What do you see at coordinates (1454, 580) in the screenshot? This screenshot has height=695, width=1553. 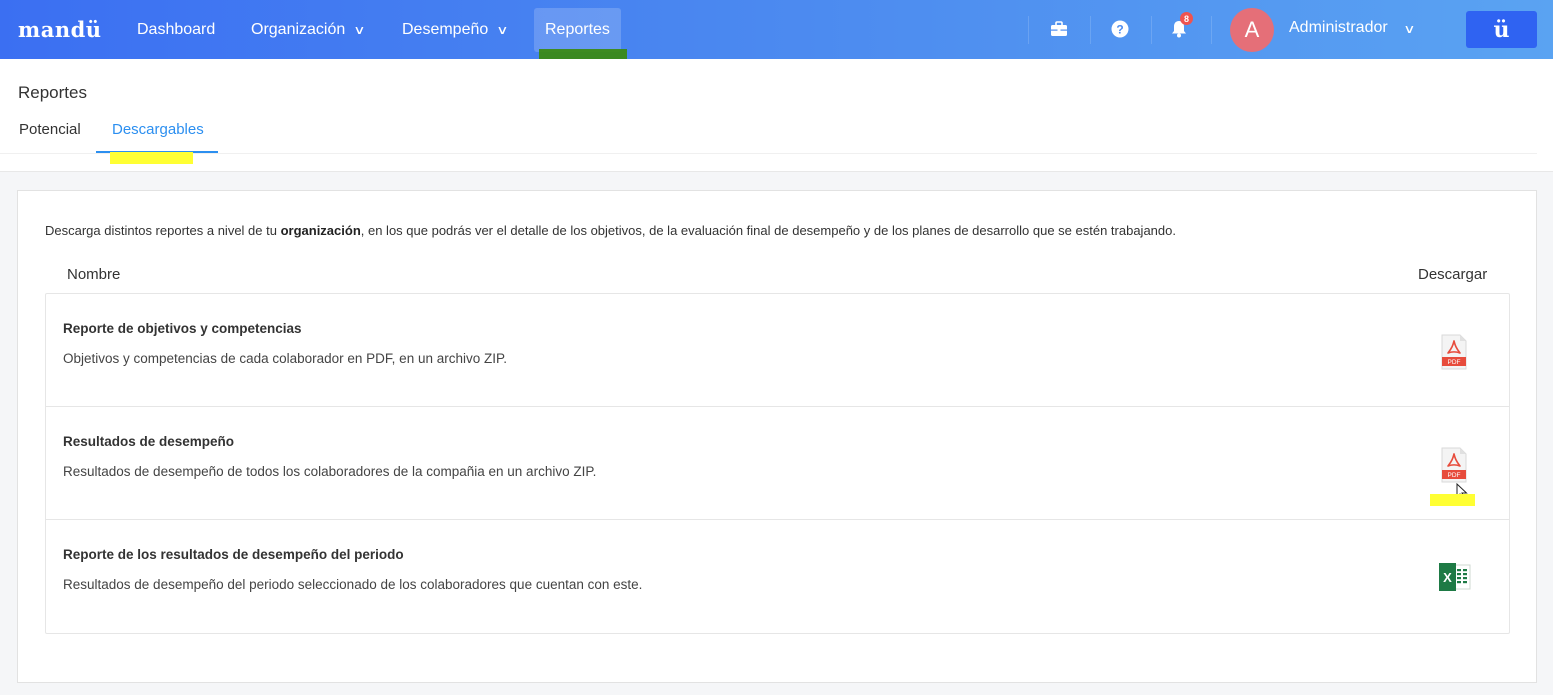 I see `excel-download-icon: X` at bounding box center [1454, 580].